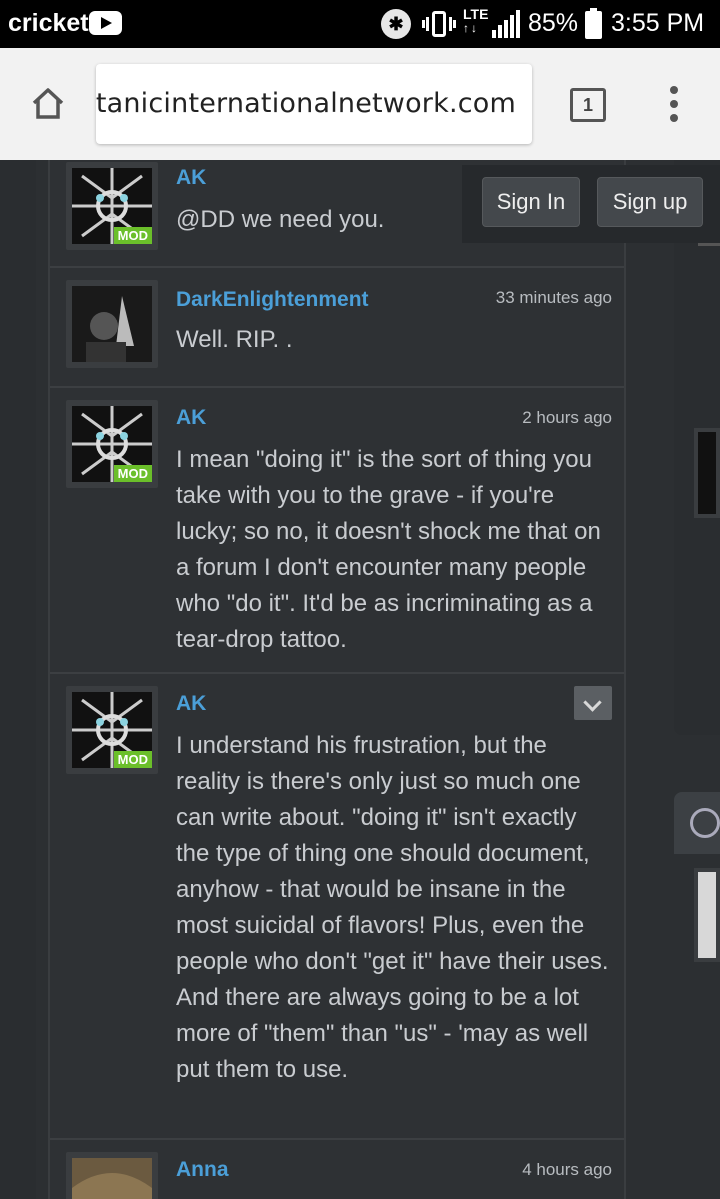 Image resolution: width=720 pixels, height=1199 pixels. I want to click on post-username: DarkEnlightenment, so click(272, 300).